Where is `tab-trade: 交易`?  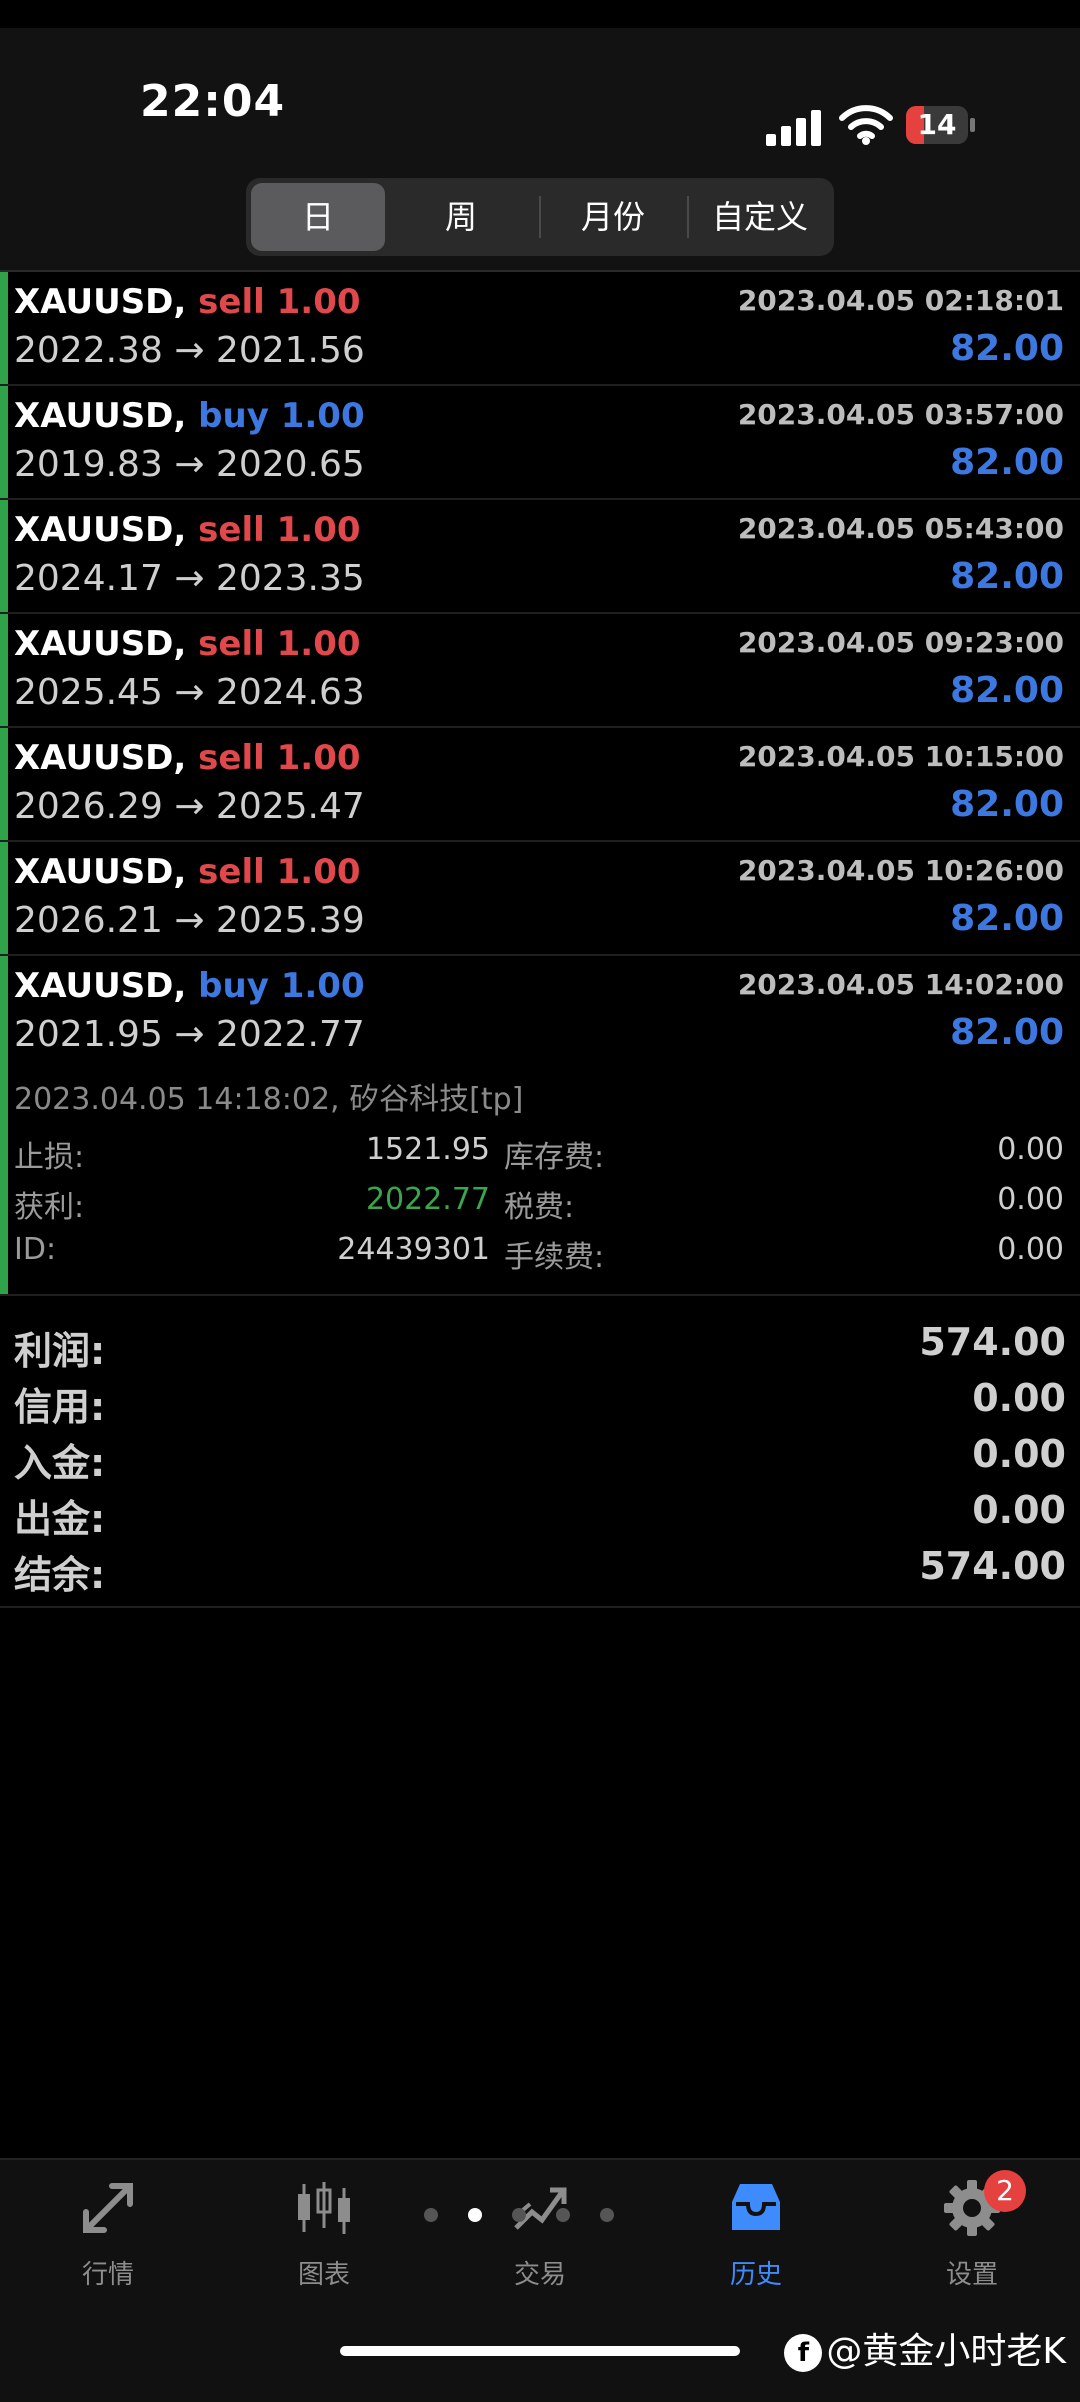 tab-trade: 交易 is located at coordinates (540, 2238).